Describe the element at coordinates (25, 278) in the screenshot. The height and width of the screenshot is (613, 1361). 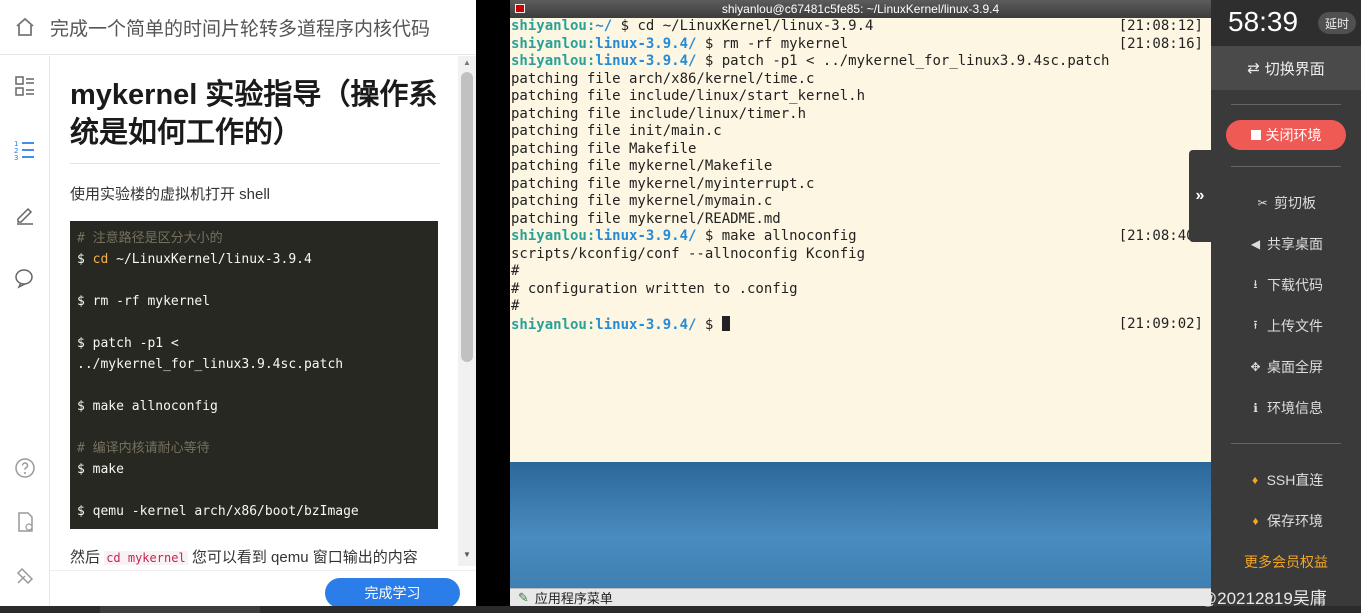
I see `comments-icon` at that location.